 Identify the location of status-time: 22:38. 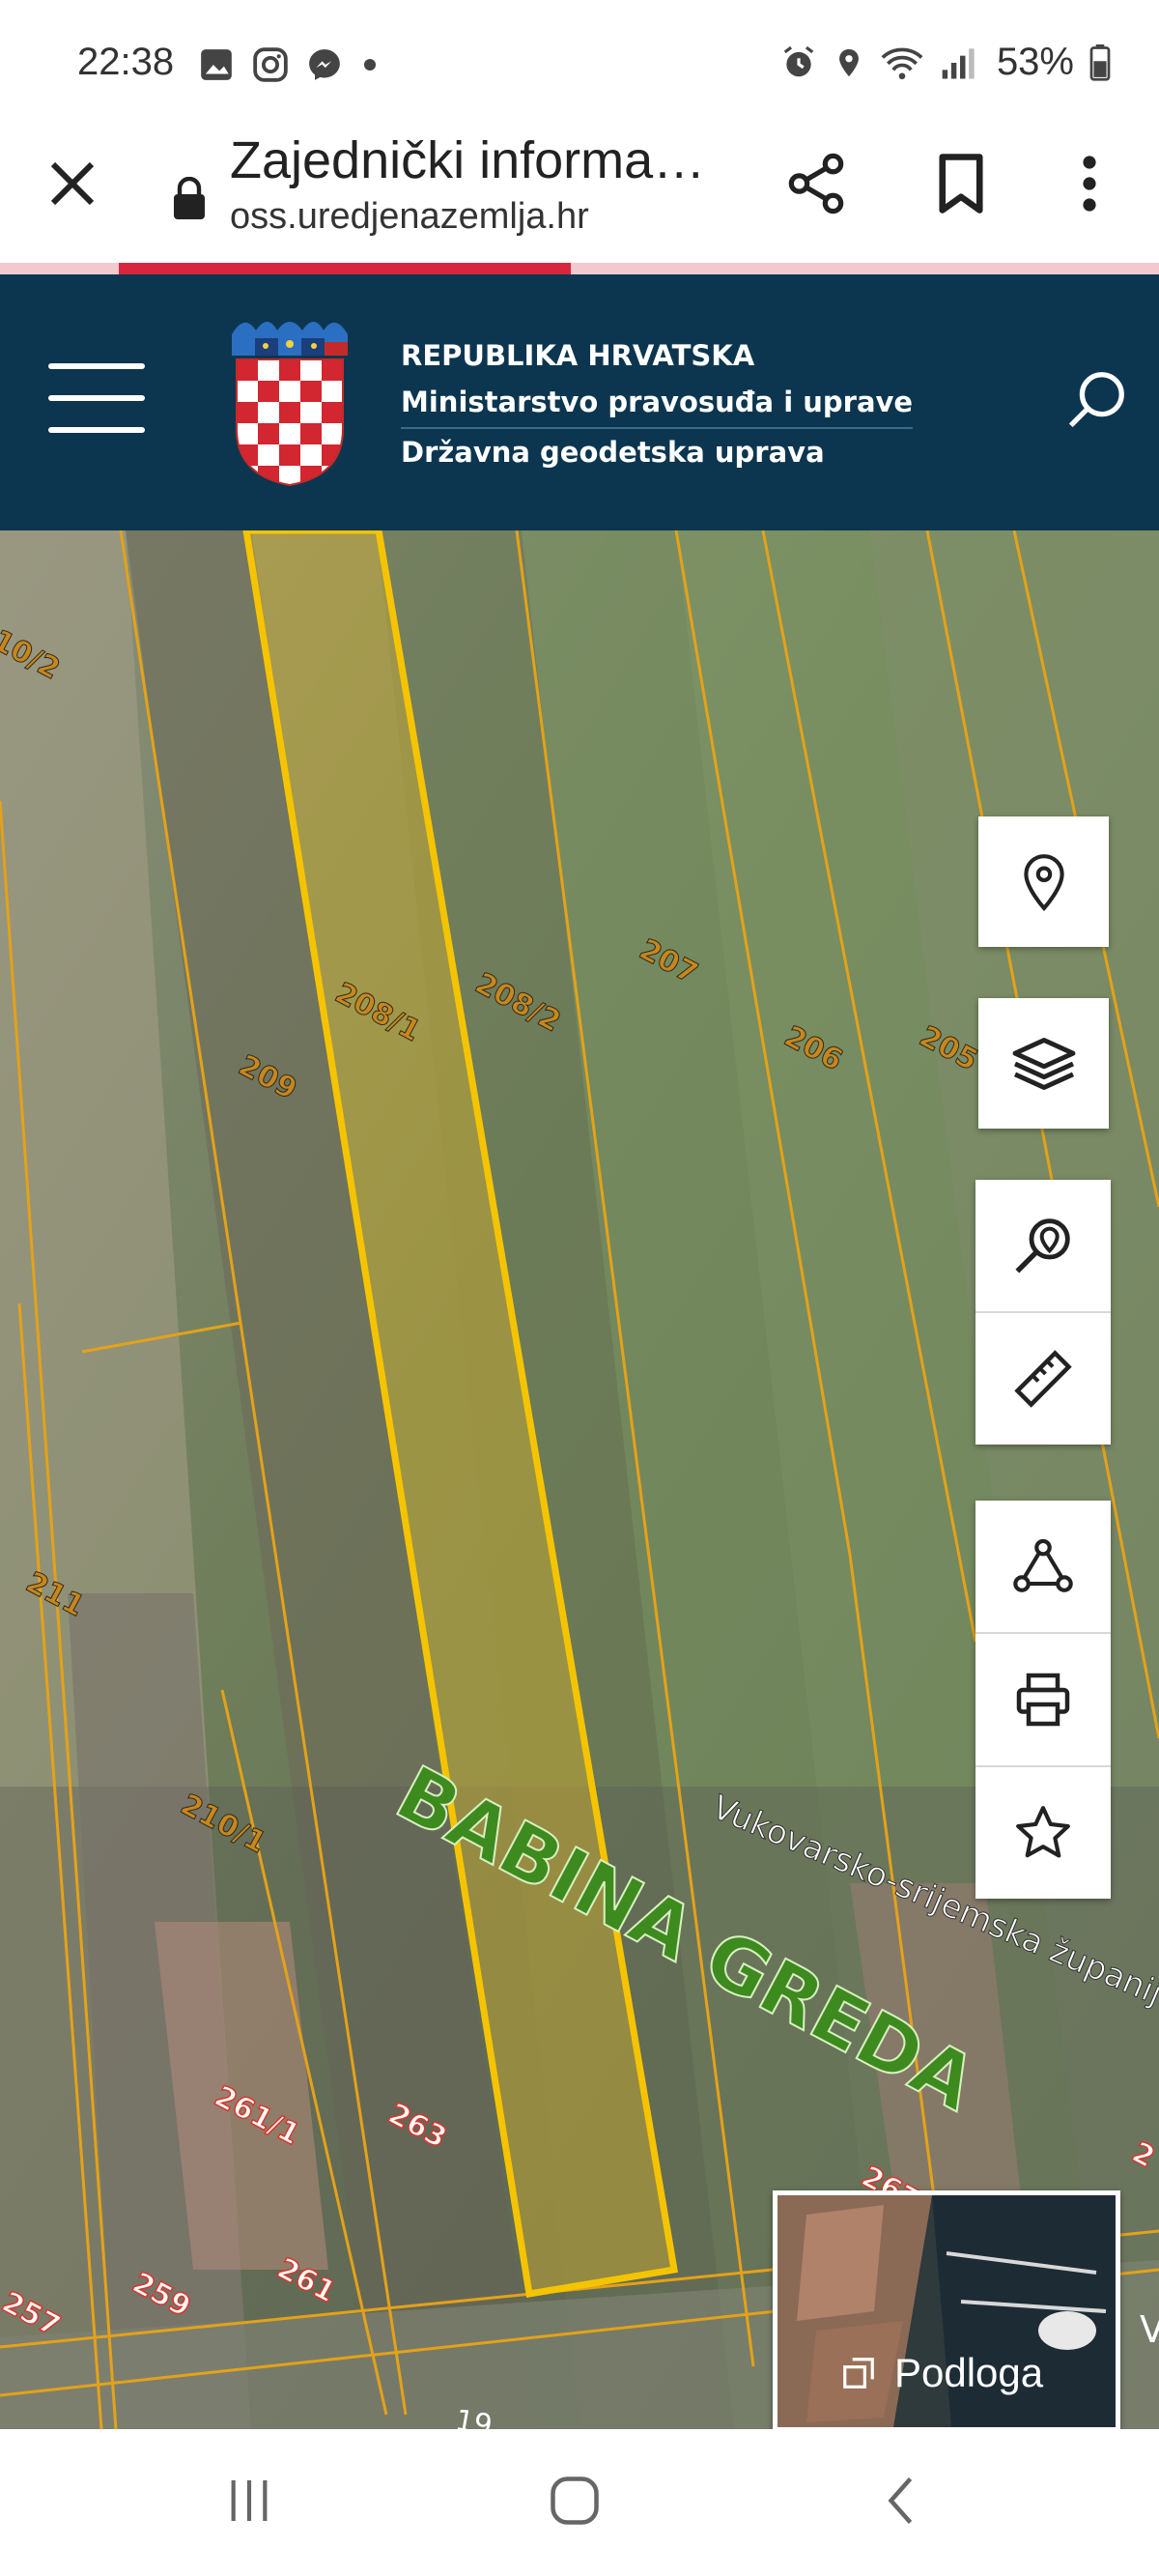
(126, 62).